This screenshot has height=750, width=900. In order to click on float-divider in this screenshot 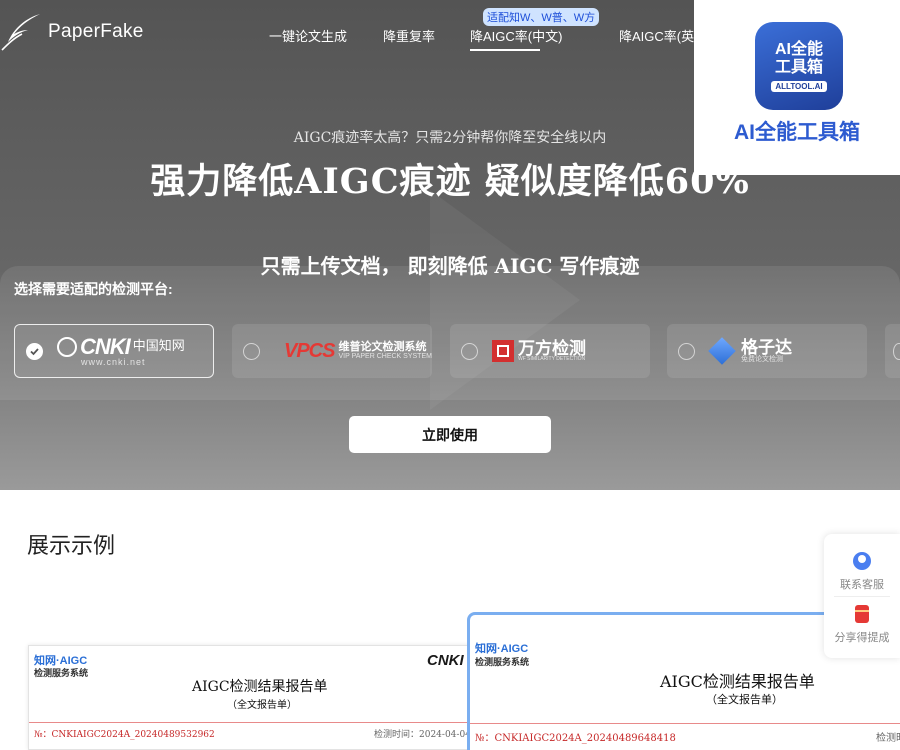, I will do `click(862, 596)`.